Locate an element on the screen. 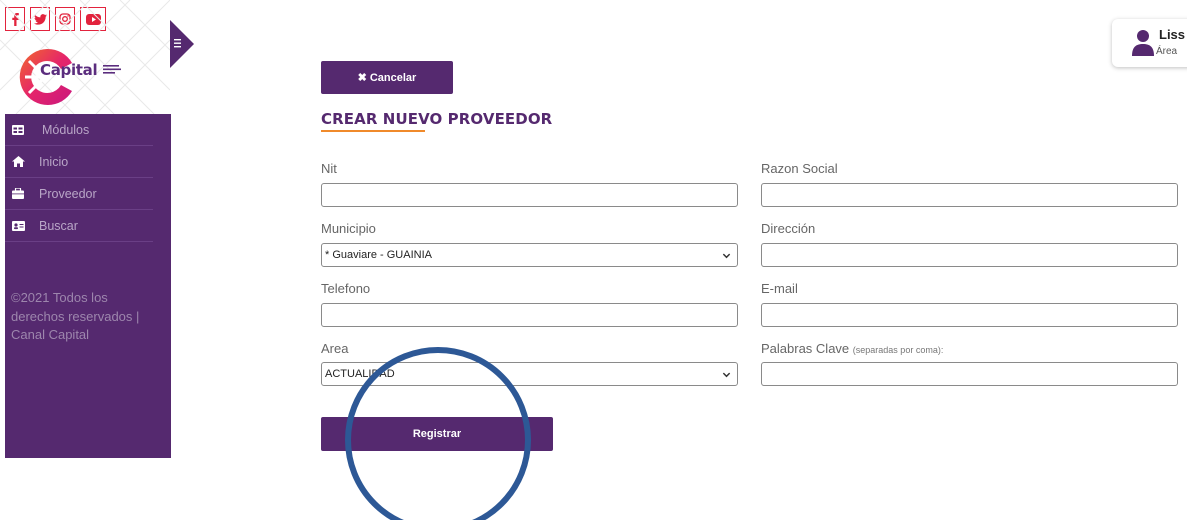  palabras-clave-hint: (separadas por coma): is located at coordinates (898, 350).